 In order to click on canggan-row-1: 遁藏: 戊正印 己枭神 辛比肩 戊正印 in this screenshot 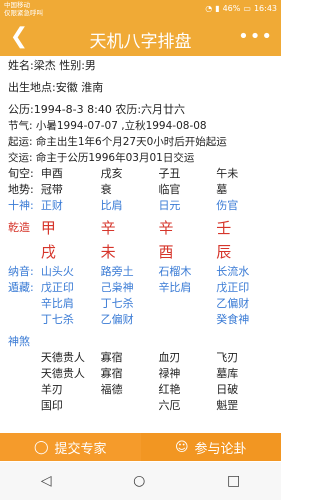, I will do `click(142, 288)`.